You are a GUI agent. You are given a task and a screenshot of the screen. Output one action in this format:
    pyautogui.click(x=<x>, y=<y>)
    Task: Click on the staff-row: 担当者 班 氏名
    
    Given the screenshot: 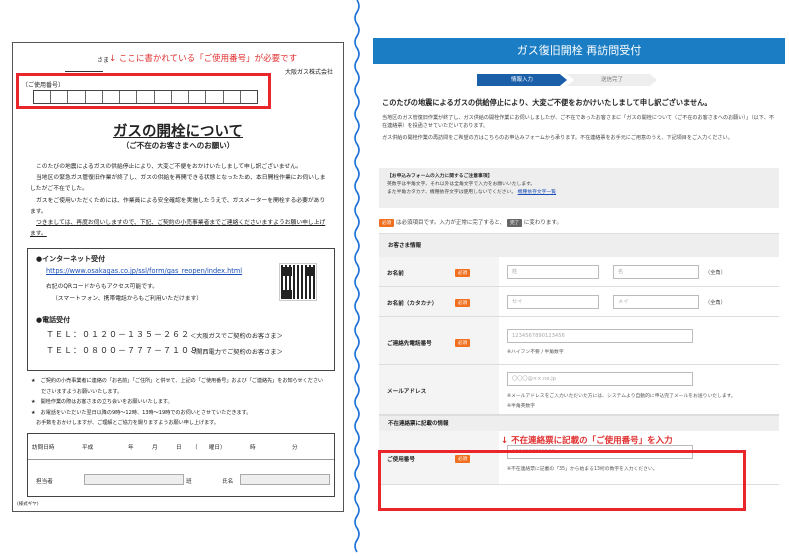 What is the action you would take?
    pyautogui.click(x=181, y=479)
    